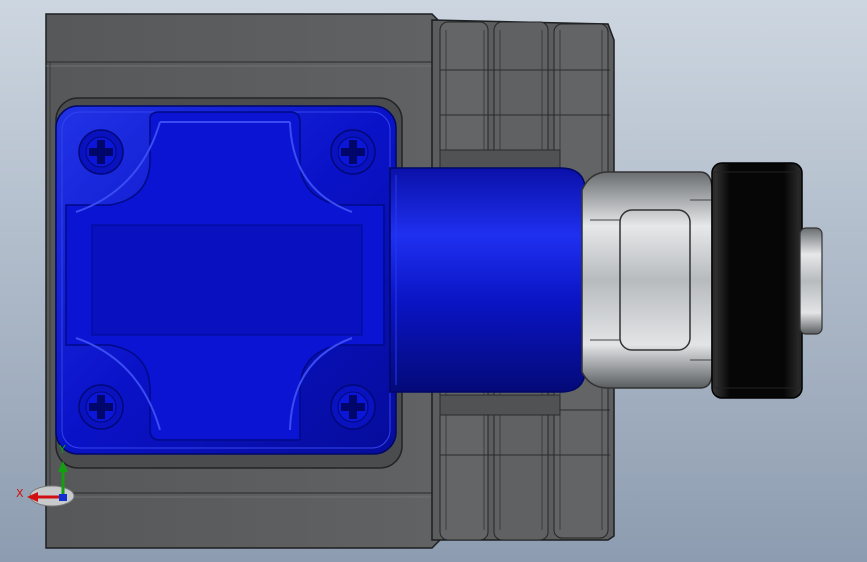 The image size is (867, 562). What do you see at coordinates (101, 407) in the screenshot?
I see `screw-bottom-left-icon` at bounding box center [101, 407].